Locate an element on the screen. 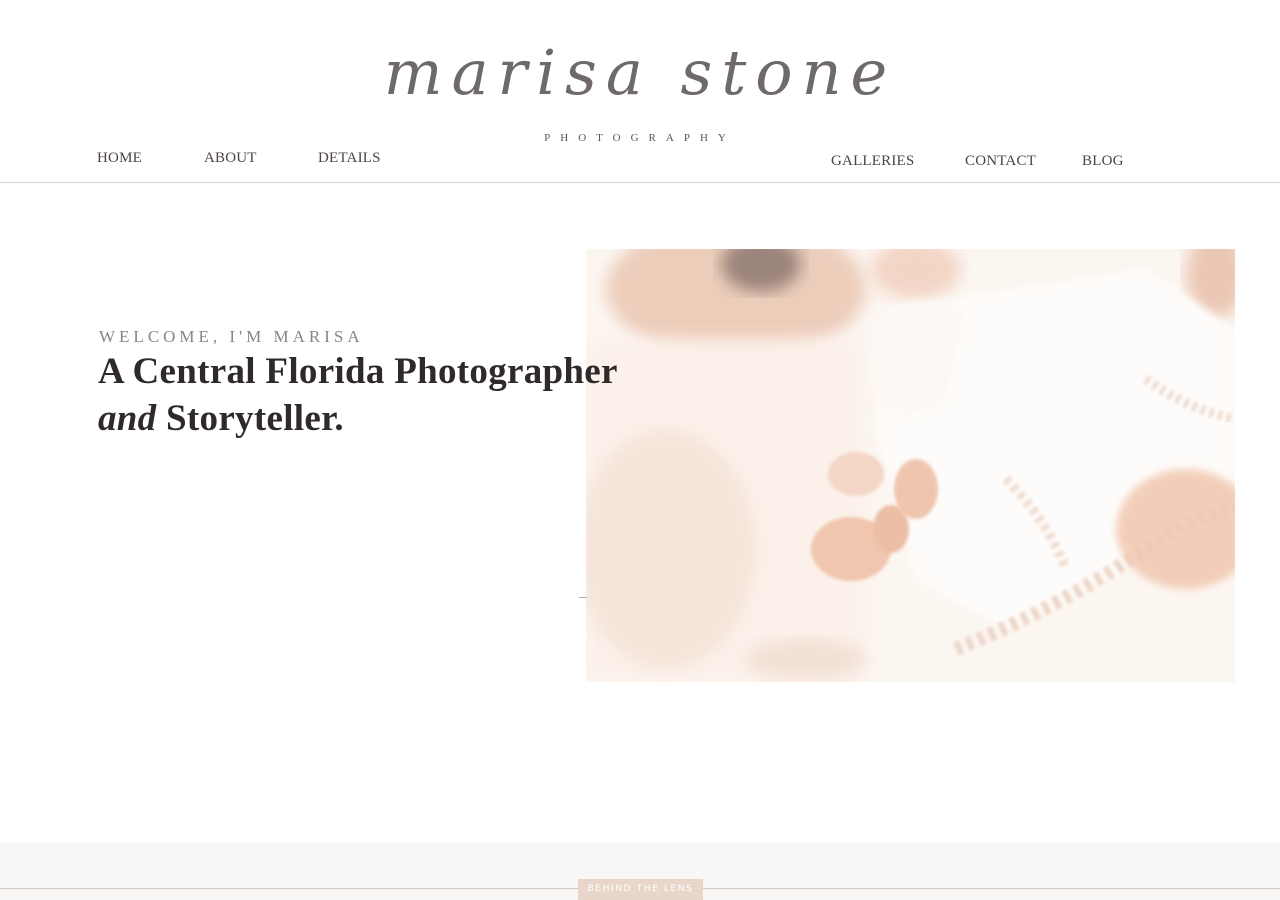 The image size is (1280, 900). divider-tick is located at coordinates (583, 597).